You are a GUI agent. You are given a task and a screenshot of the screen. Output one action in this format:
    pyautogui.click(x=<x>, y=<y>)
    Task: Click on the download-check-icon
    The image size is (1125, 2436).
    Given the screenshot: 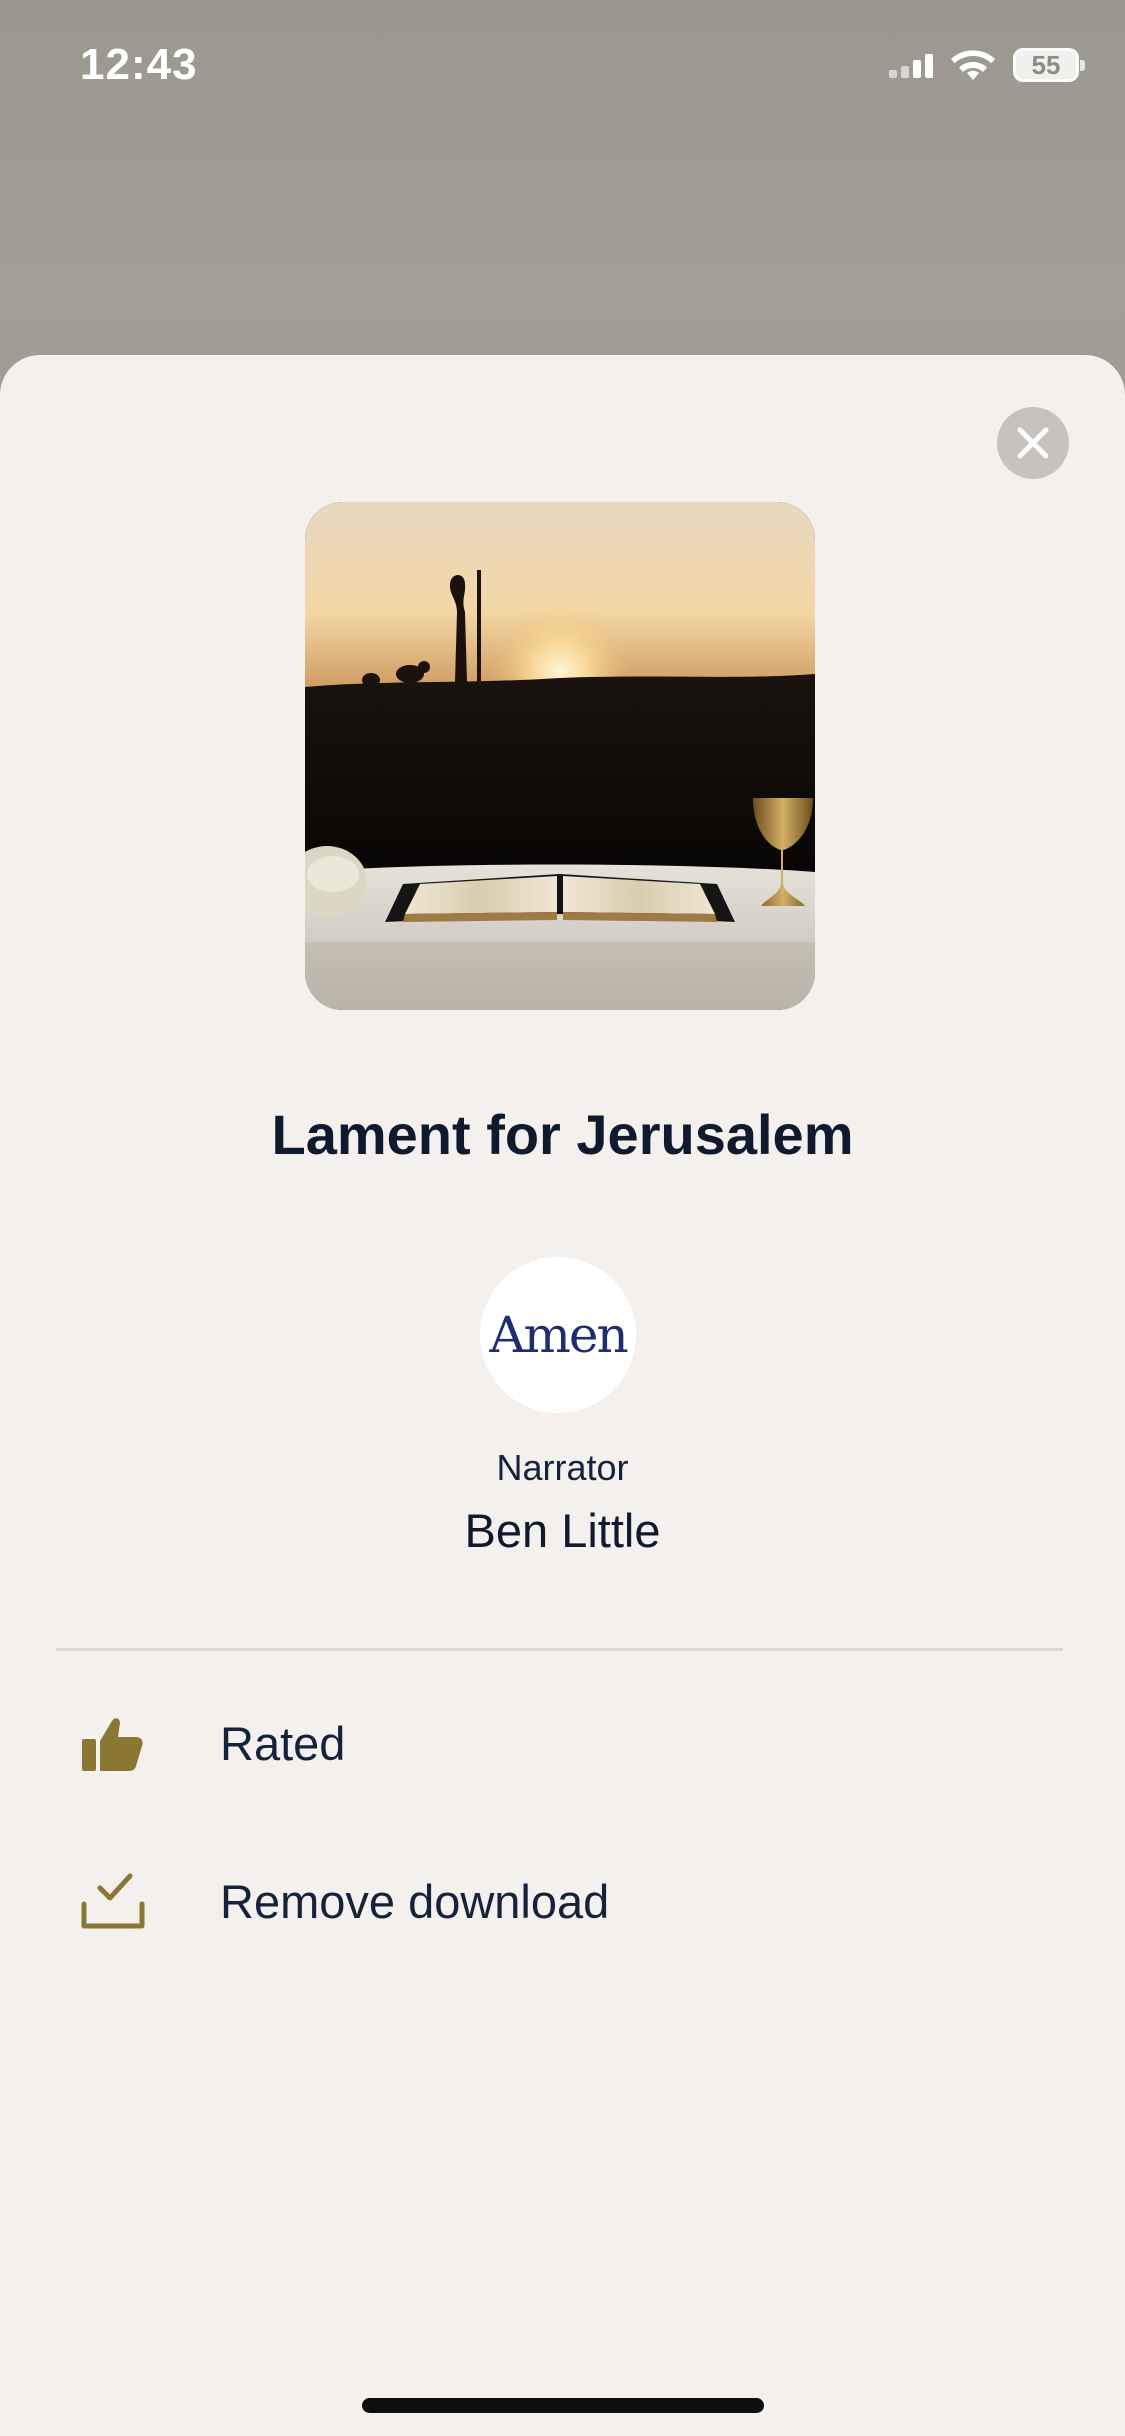 What is the action you would take?
    pyautogui.click(x=116, y=1901)
    